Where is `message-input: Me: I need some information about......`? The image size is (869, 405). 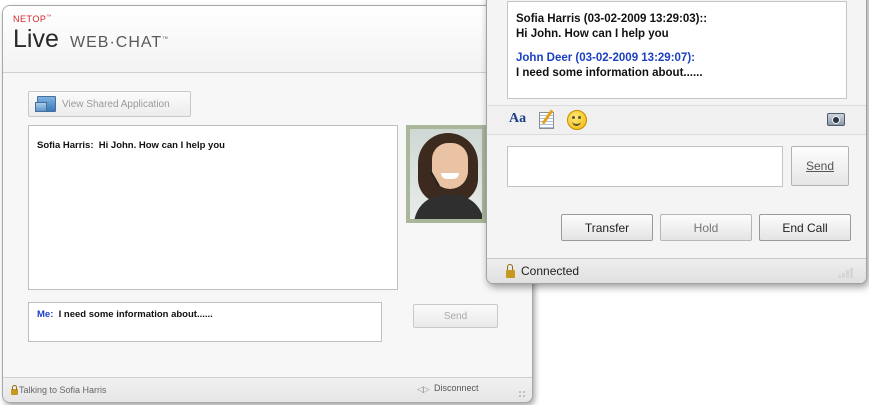 message-input: Me: I need some information about...... is located at coordinates (205, 322).